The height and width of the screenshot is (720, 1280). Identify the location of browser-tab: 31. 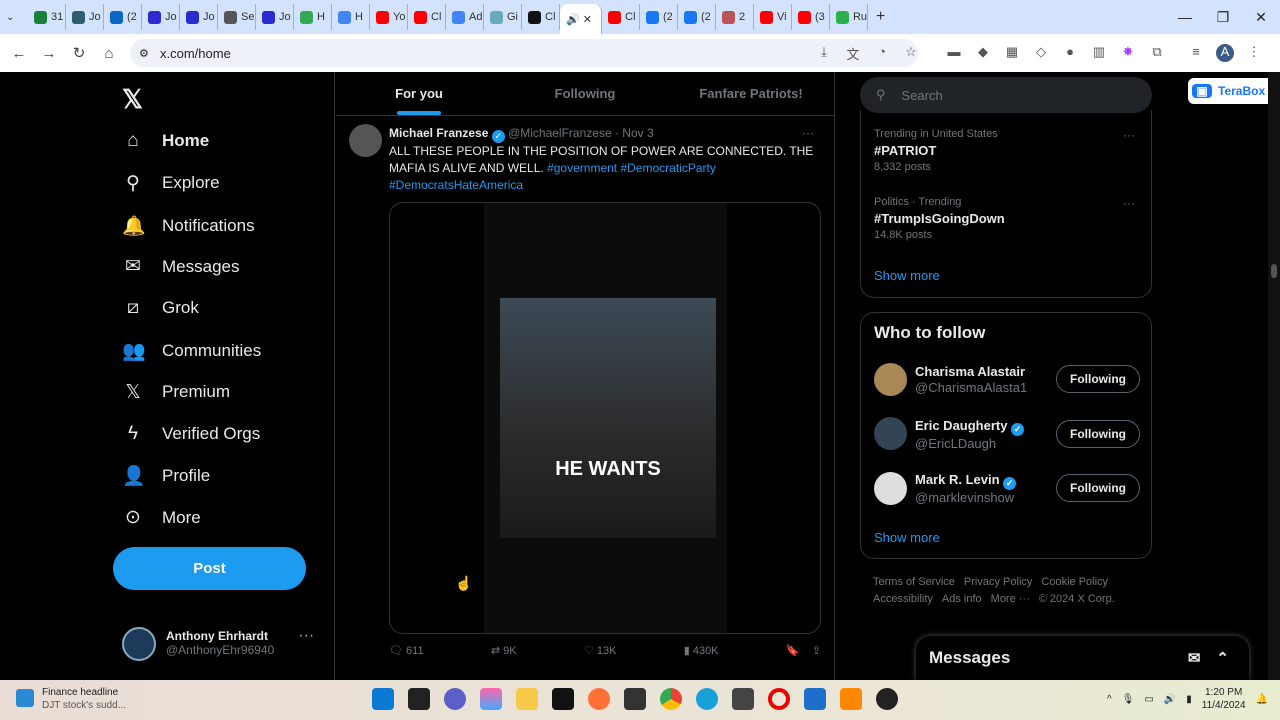
(47, 17).